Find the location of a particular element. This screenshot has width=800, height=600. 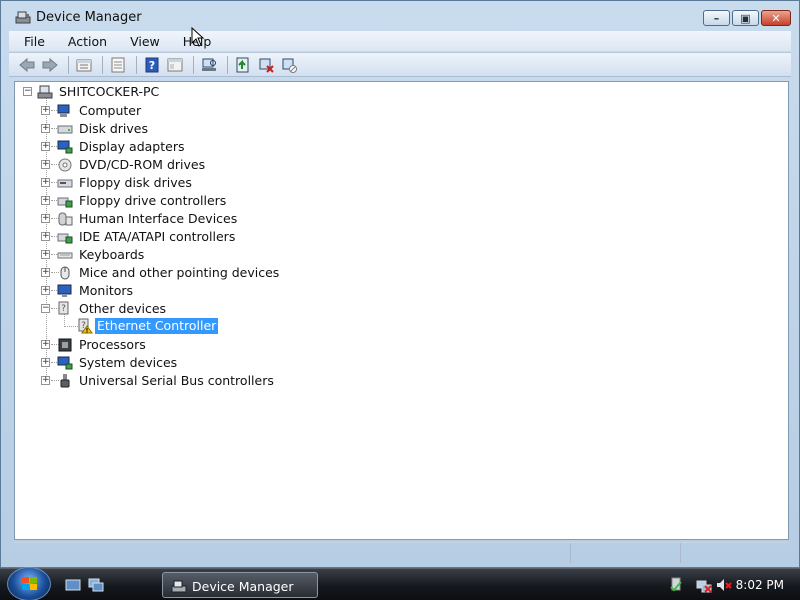

ide-controller-icon is located at coordinates (65, 238).